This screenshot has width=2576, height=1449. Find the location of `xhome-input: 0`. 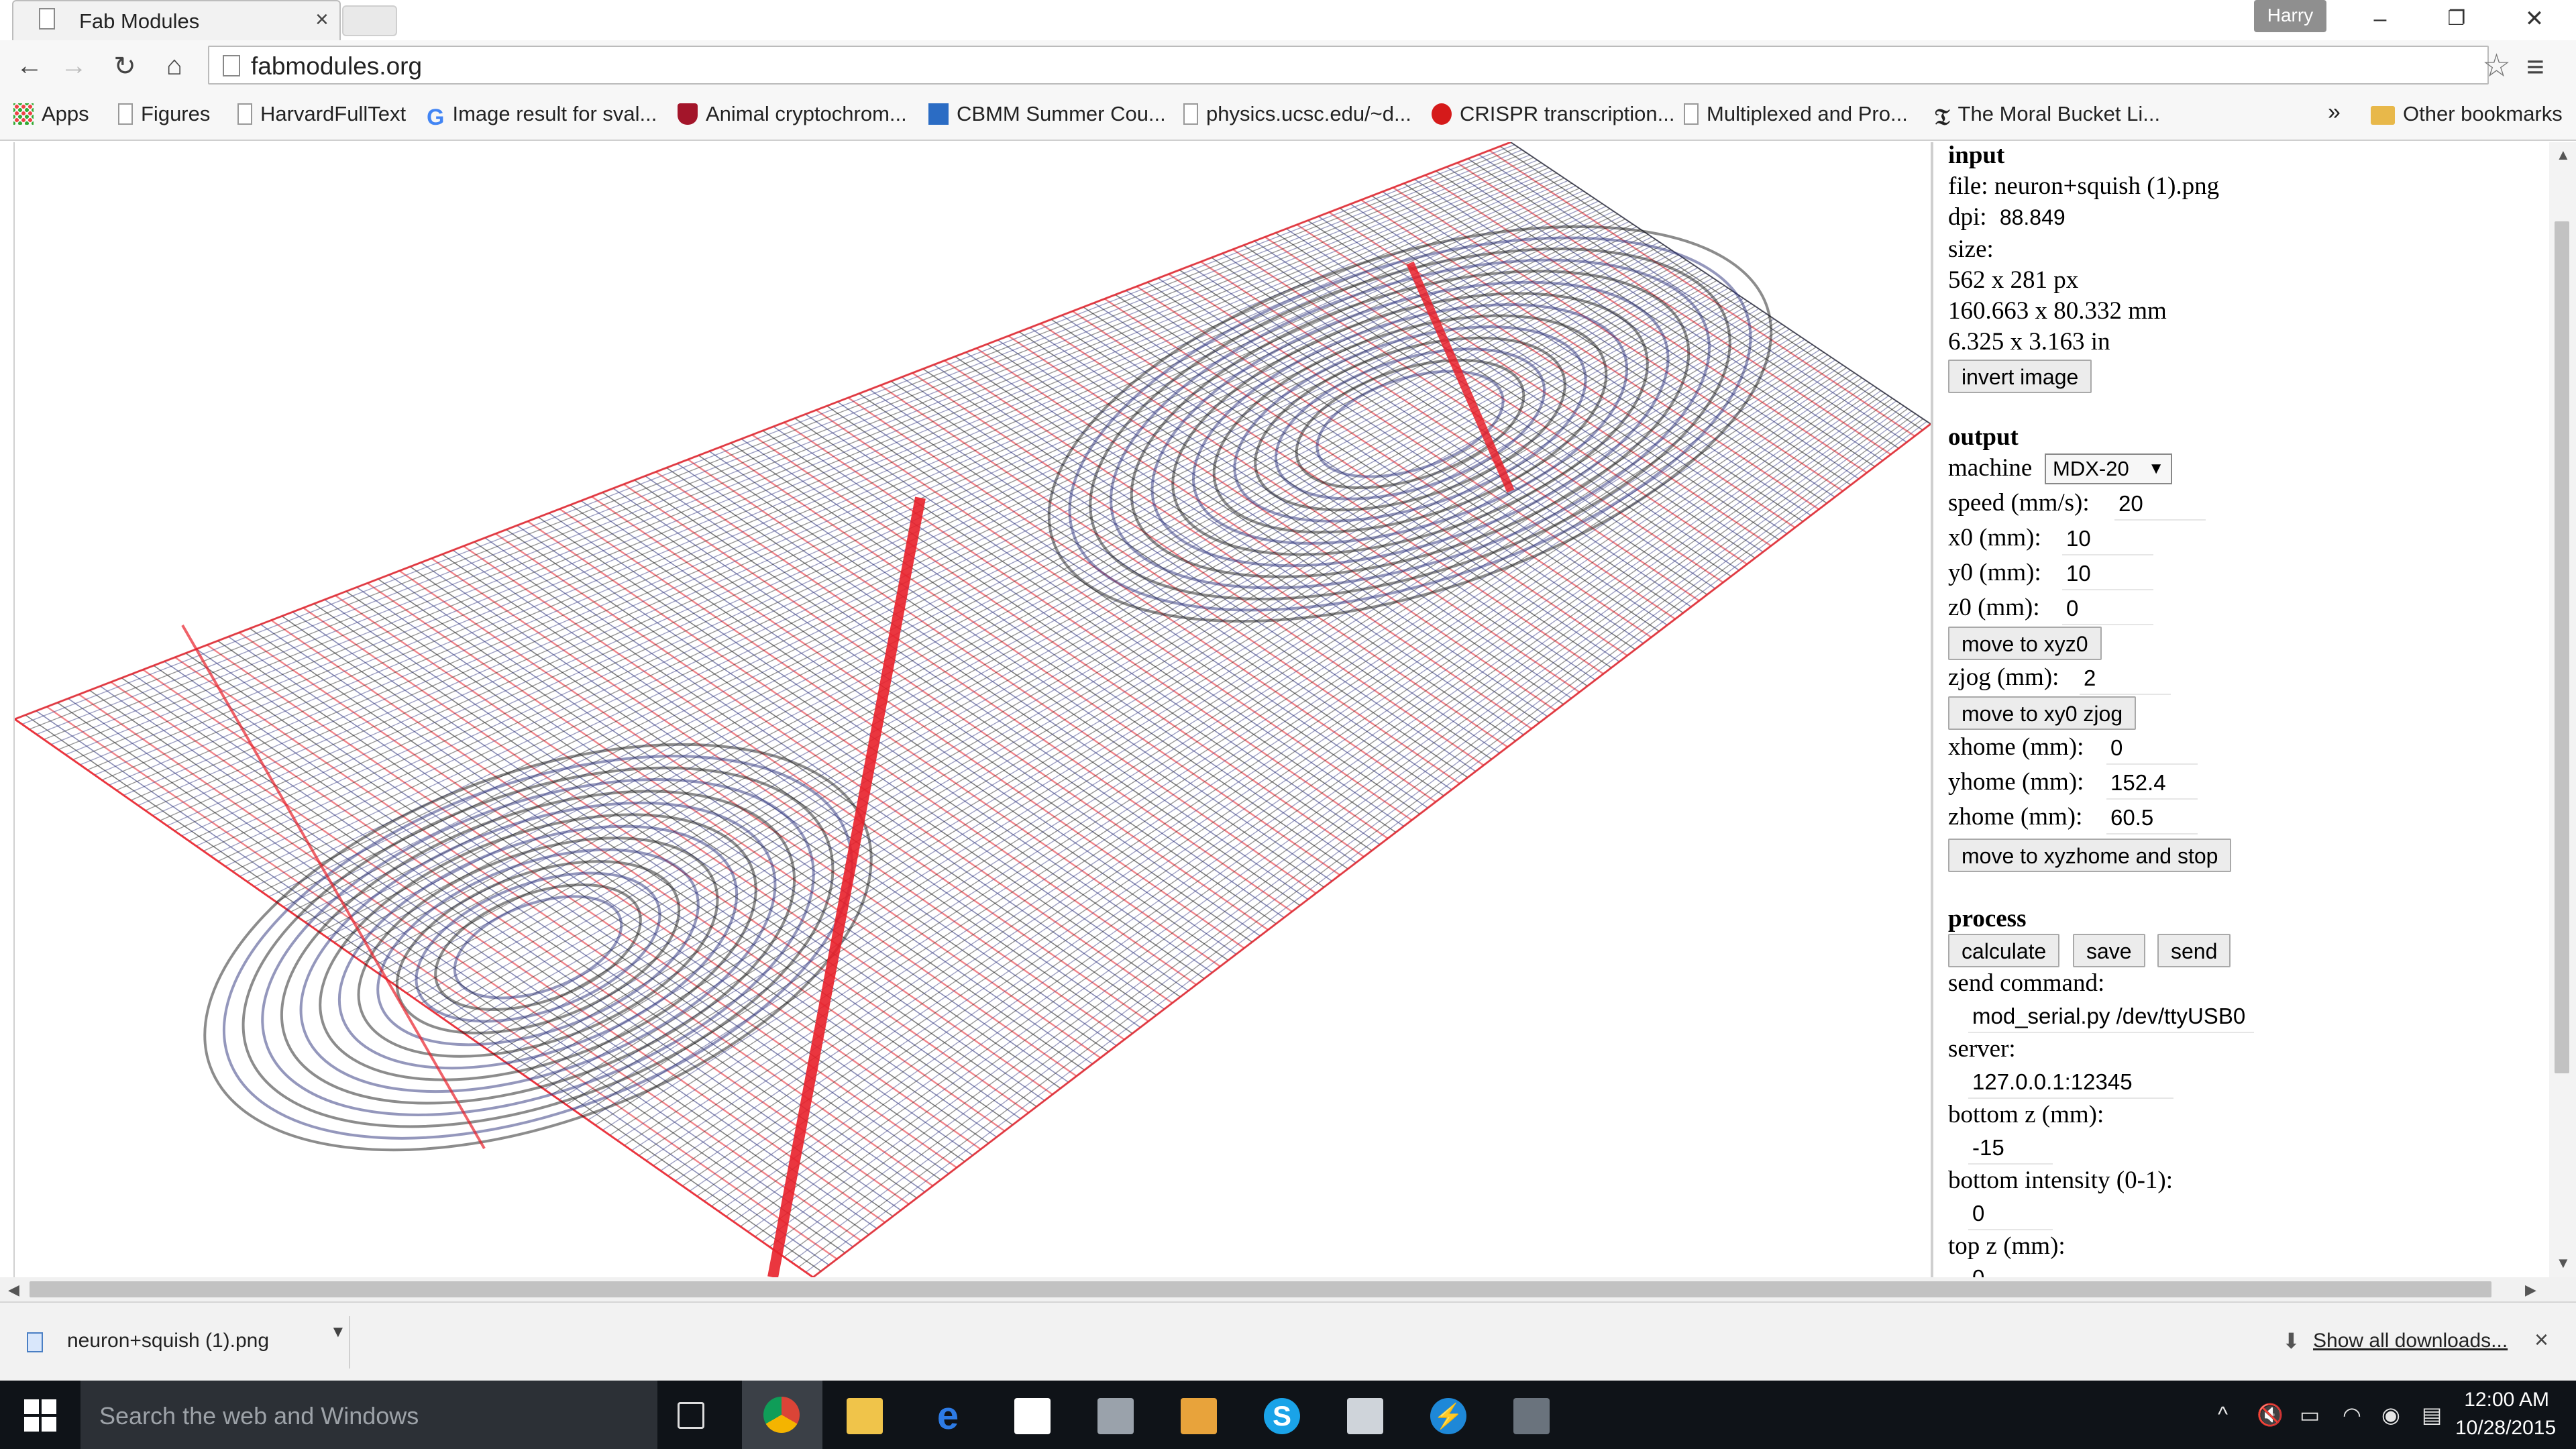

xhome-input: 0 is located at coordinates (2152, 749).